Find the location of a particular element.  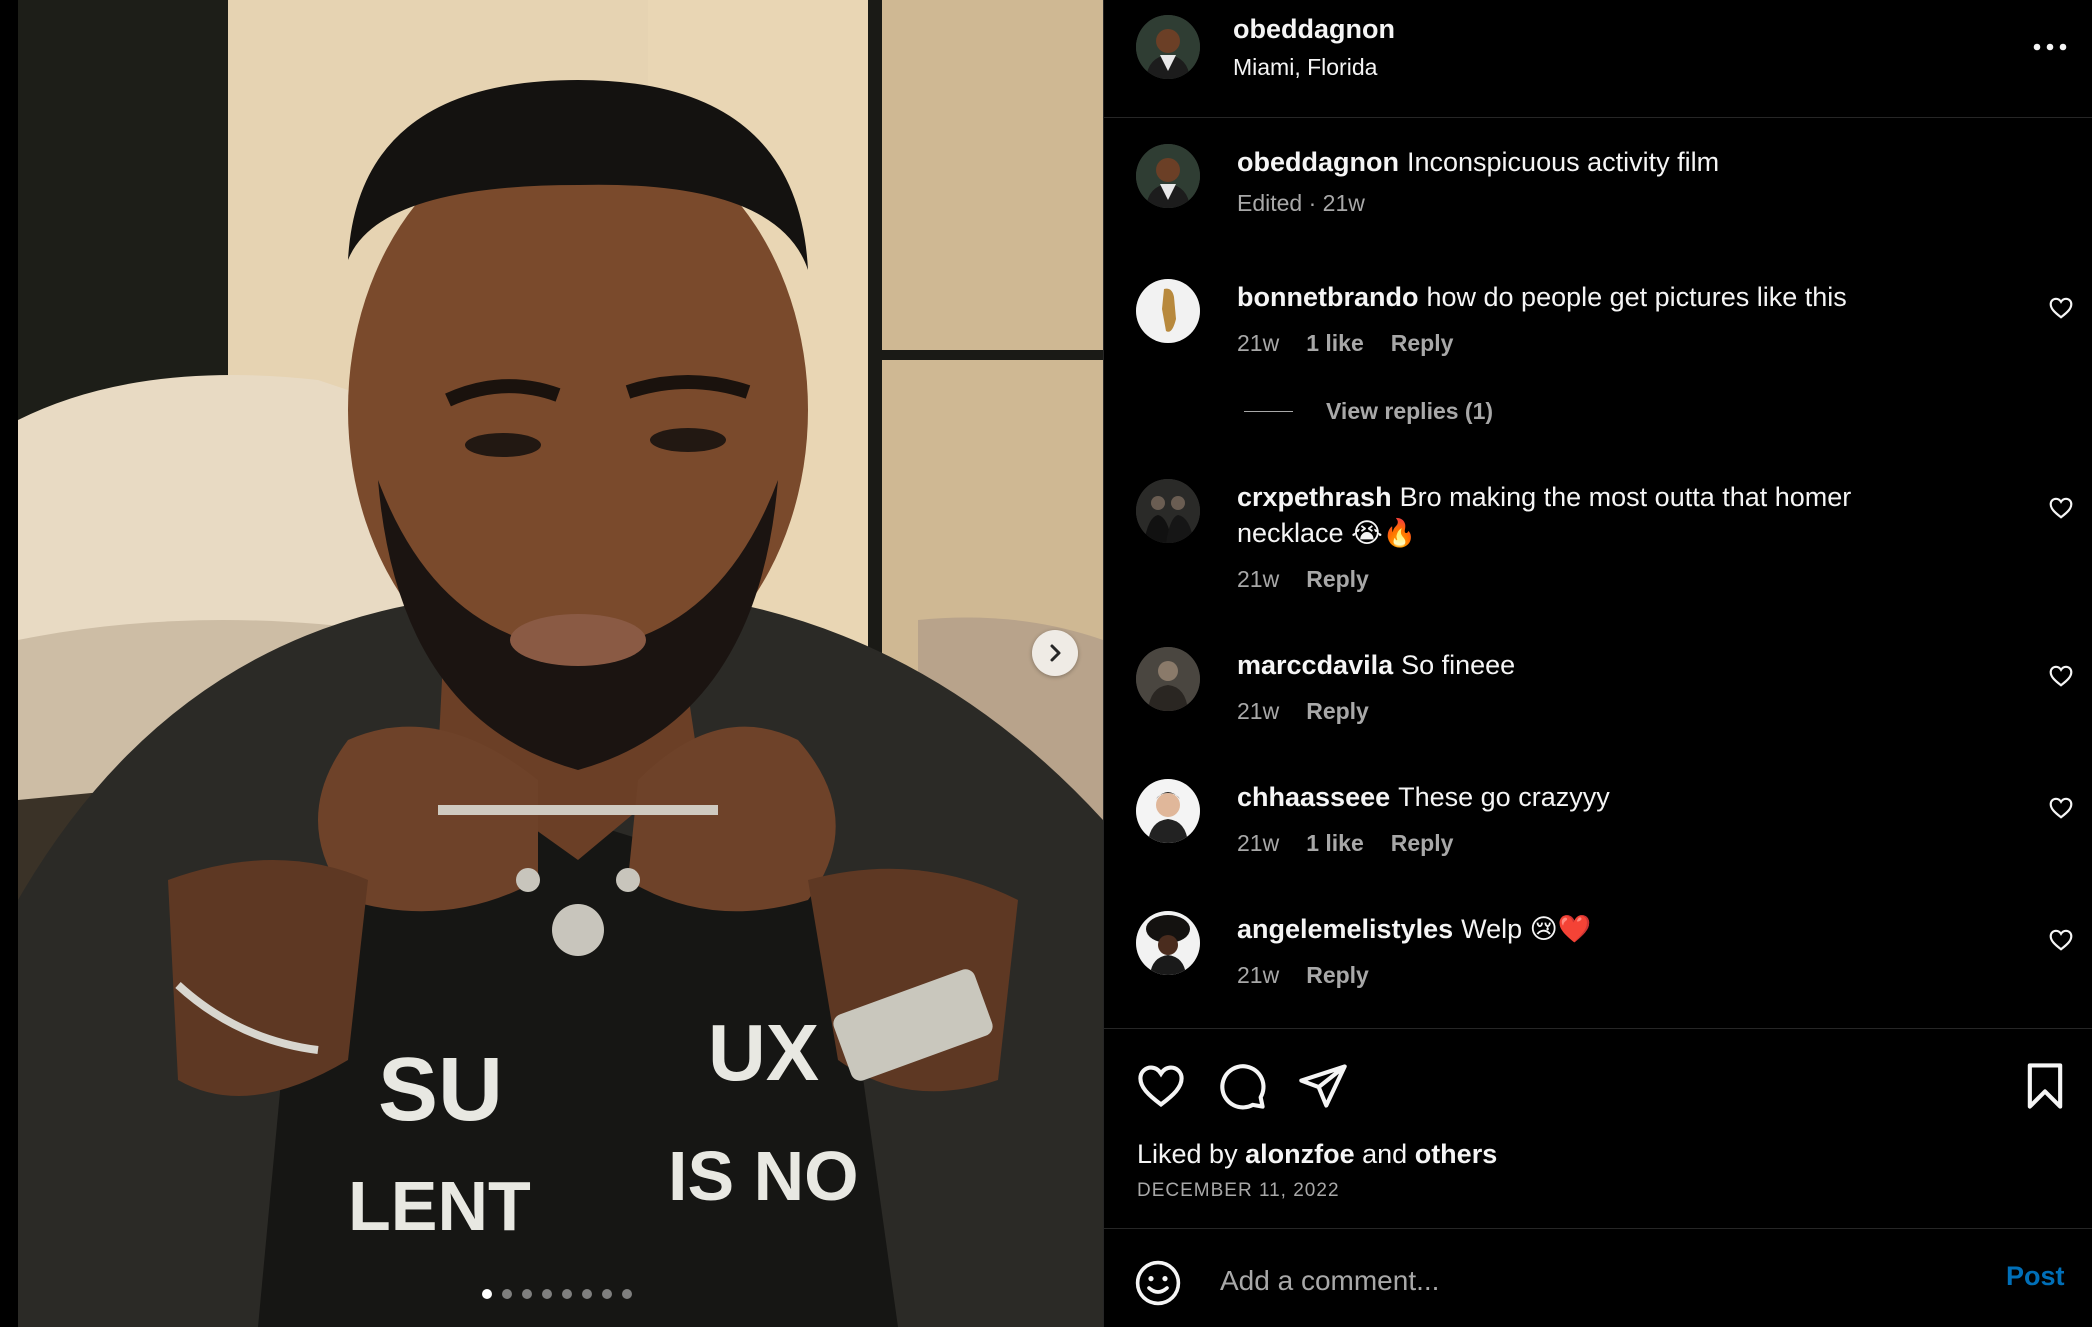

carousel-dots is located at coordinates (542, 1295).